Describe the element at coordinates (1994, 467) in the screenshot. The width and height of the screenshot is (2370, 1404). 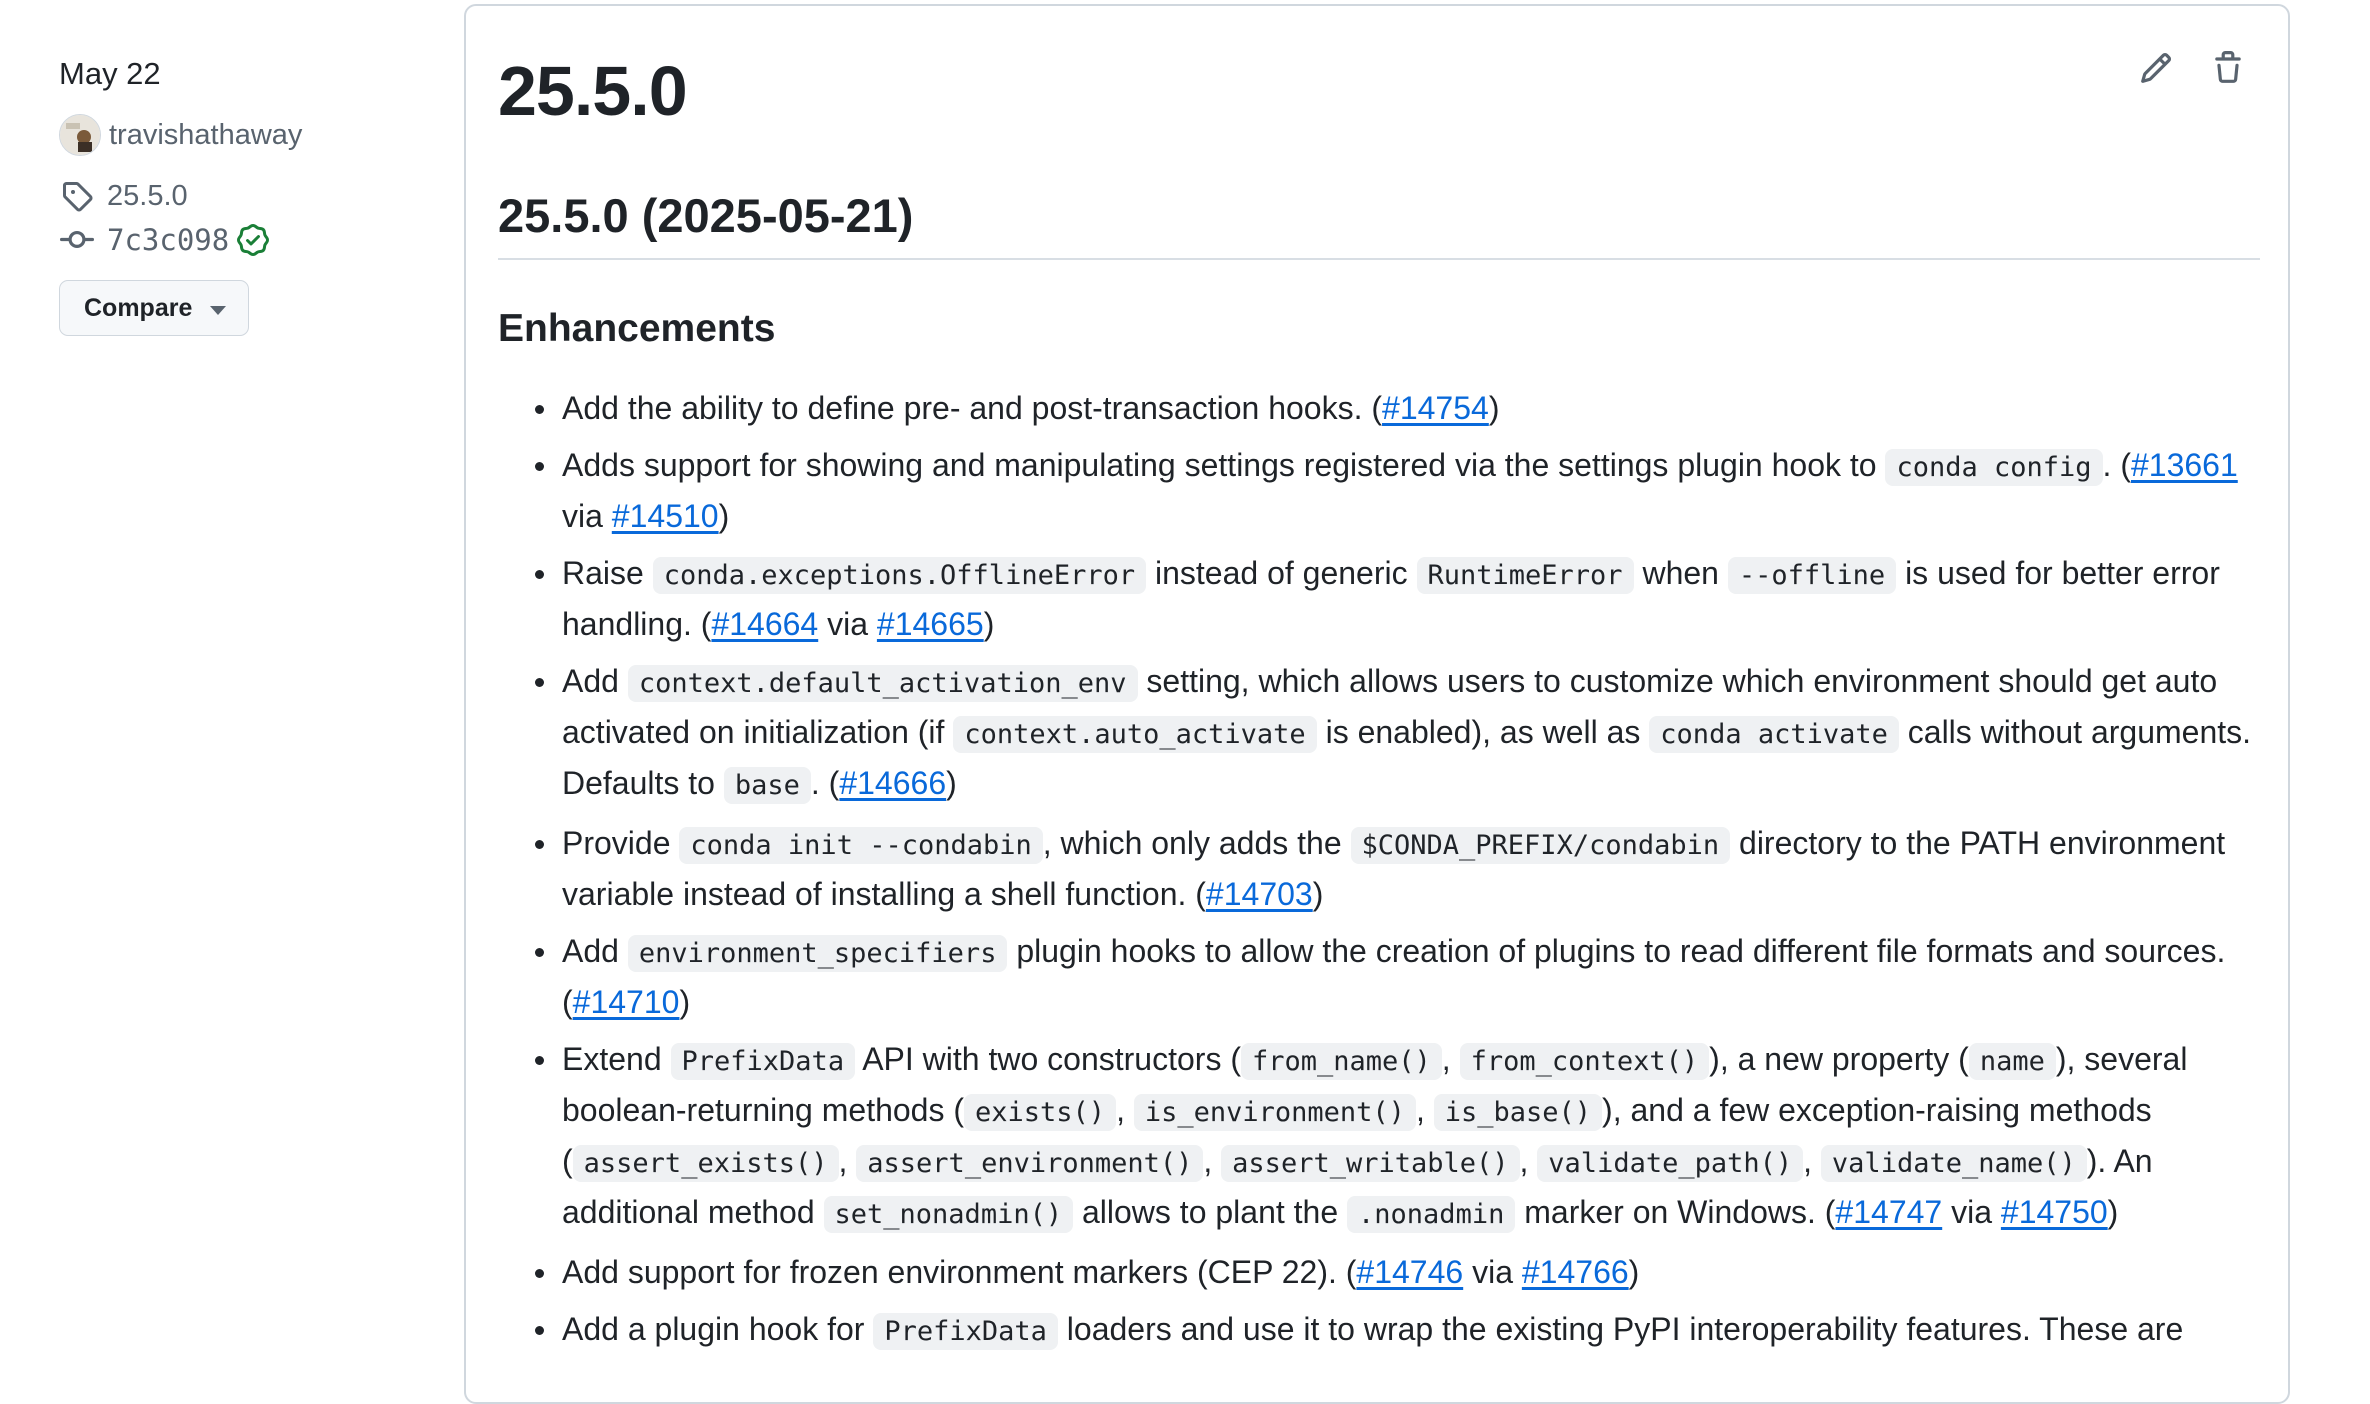
I see `inline-code: conda config` at that location.